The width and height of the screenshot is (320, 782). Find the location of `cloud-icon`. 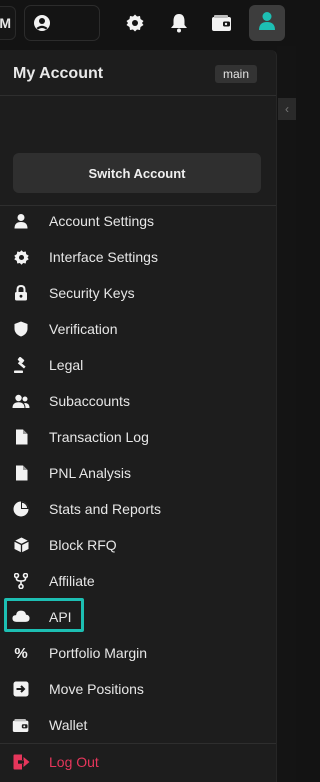

cloud-icon is located at coordinates (21, 616).